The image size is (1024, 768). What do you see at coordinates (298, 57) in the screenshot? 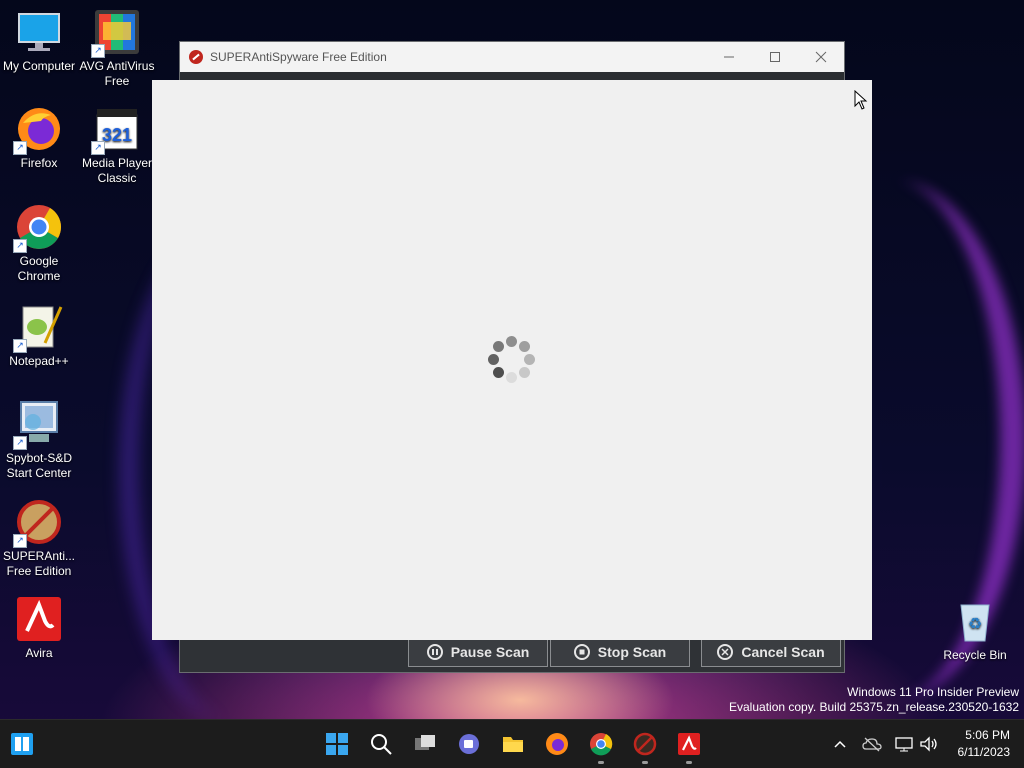
I see `window-title: SUPERAntiSpyware Free Edition` at bounding box center [298, 57].